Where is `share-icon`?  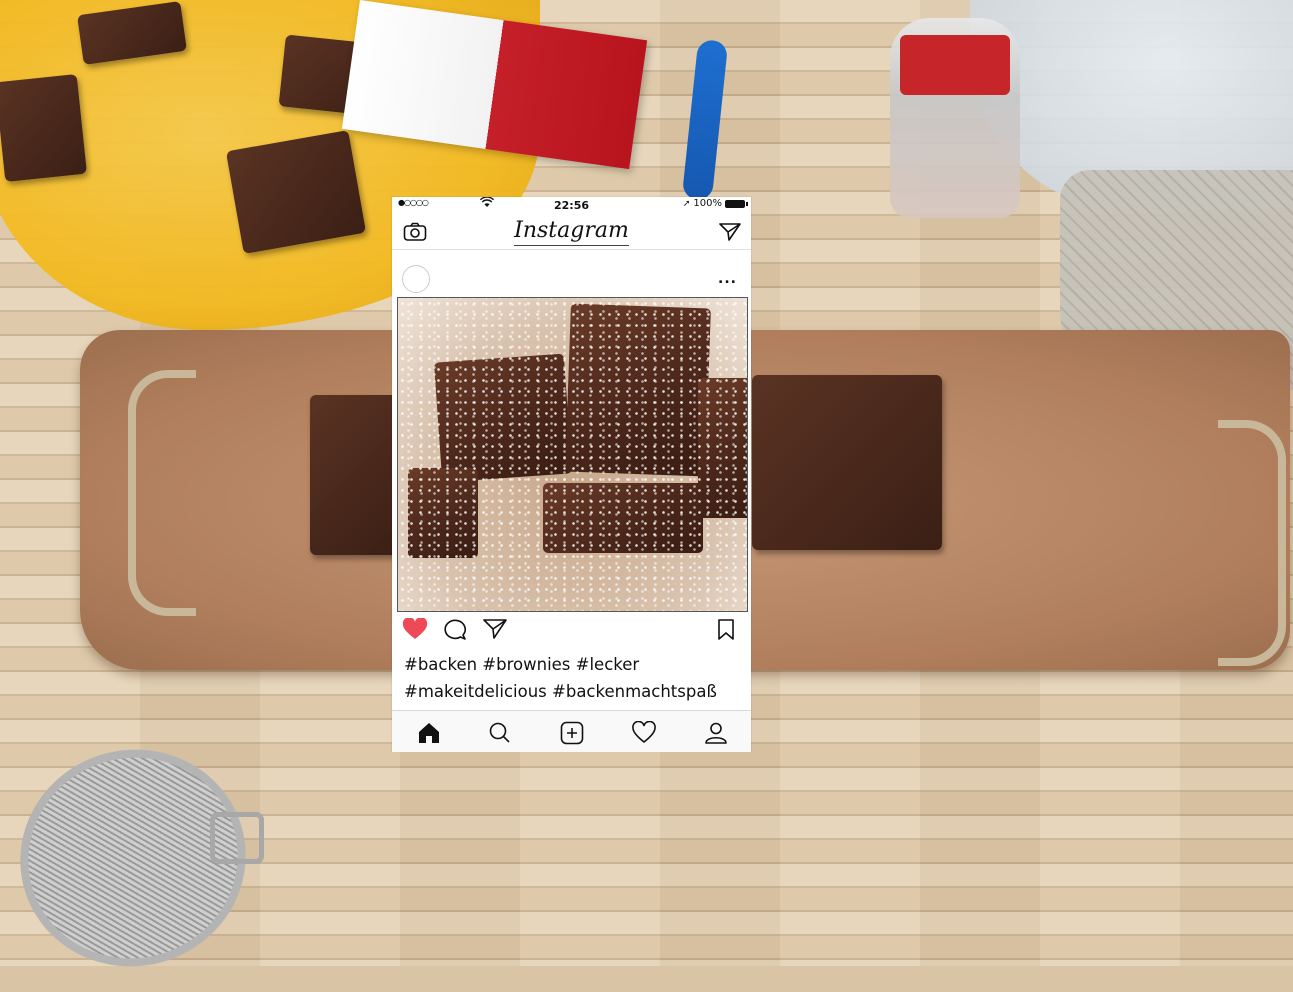
share-icon is located at coordinates (495, 630).